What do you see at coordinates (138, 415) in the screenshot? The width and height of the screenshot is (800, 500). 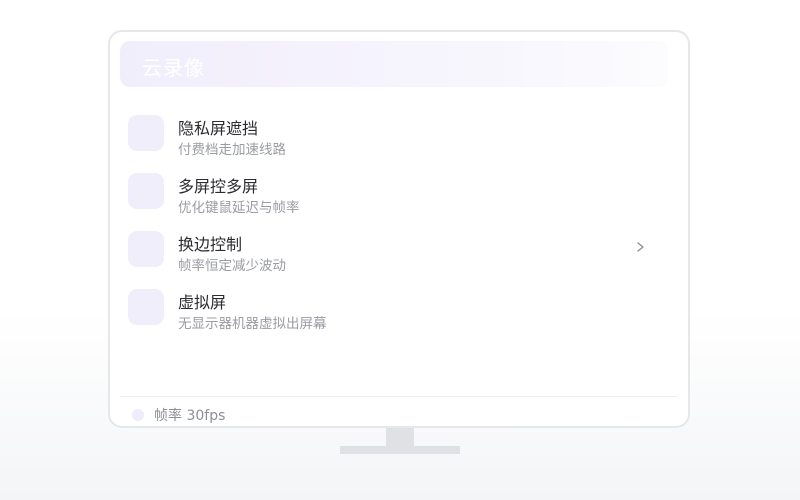 I see `status-dot-icon` at bounding box center [138, 415].